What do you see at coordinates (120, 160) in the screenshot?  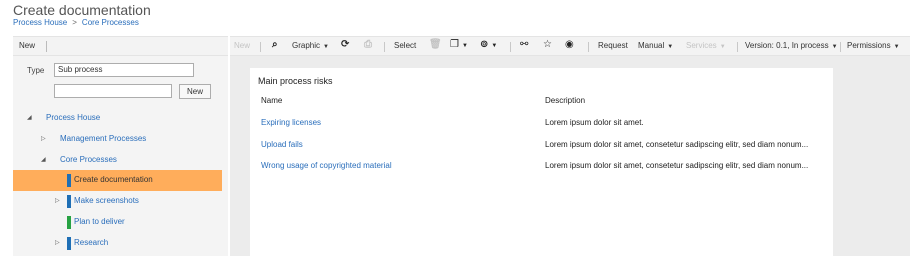 I see `tree-item-core-processes: ◢ Core Processes` at bounding box center [120, 160].